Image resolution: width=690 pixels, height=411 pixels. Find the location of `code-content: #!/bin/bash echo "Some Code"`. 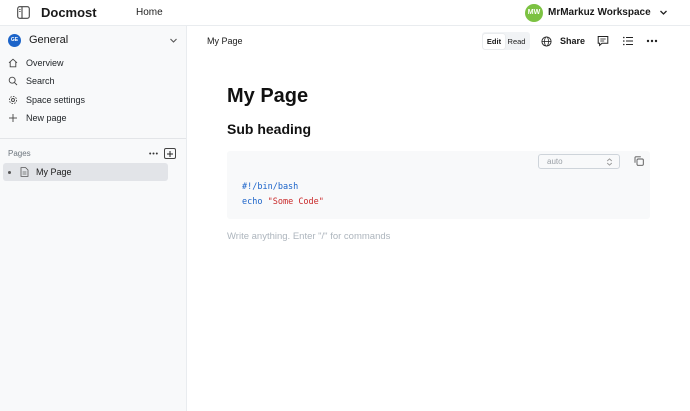

code-content: #!/bin/bash echo "Some Code" is located at coordinates (283, 195).